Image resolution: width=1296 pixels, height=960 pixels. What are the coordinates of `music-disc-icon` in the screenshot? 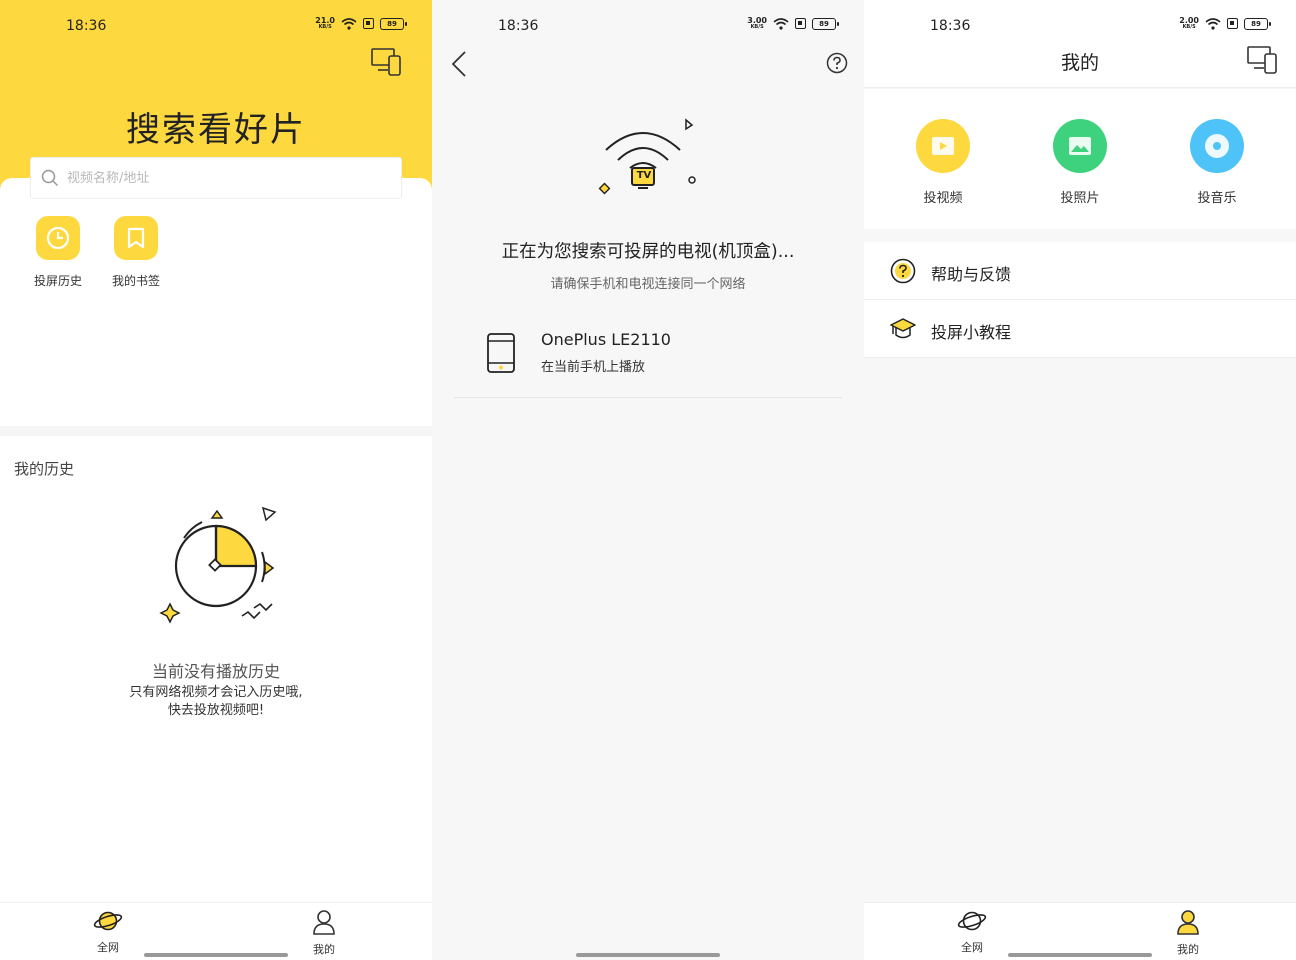 It's located at (1217, 146).